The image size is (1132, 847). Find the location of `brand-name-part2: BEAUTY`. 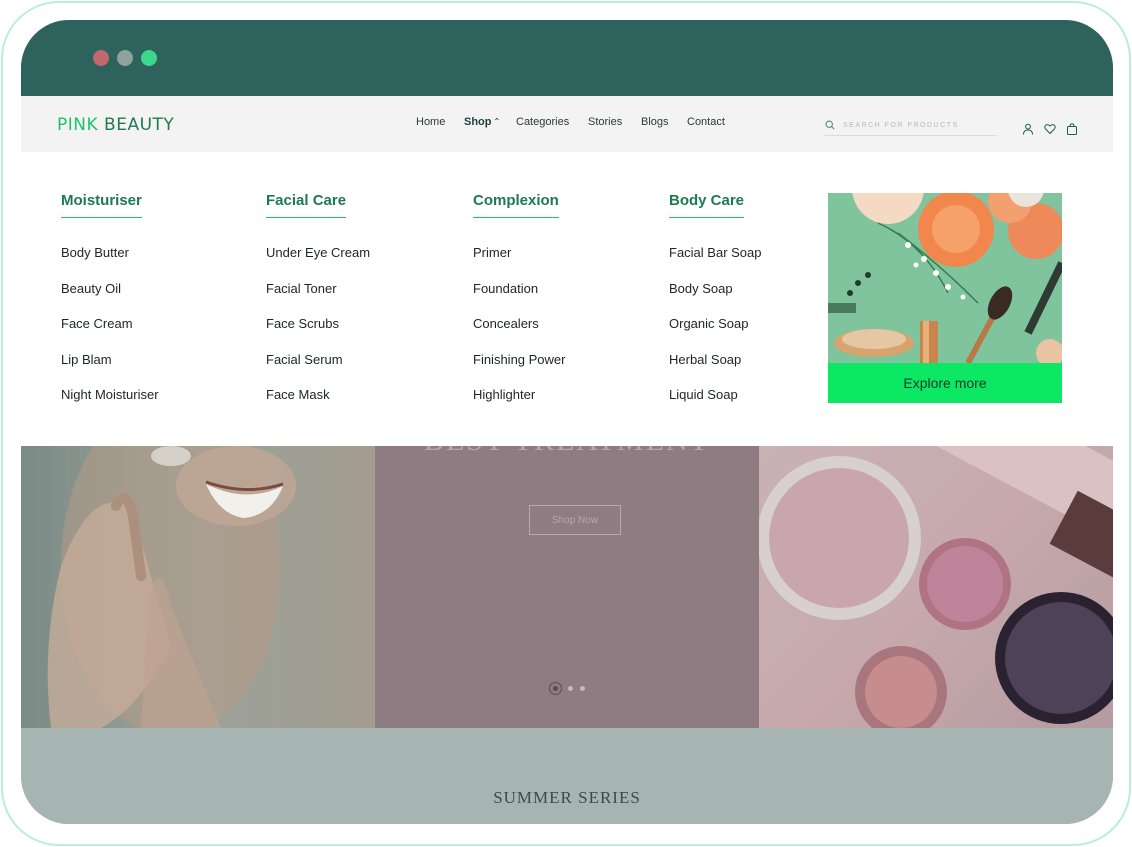

brand-name-part2: BEAUTY is located at coordinates (139, 125).